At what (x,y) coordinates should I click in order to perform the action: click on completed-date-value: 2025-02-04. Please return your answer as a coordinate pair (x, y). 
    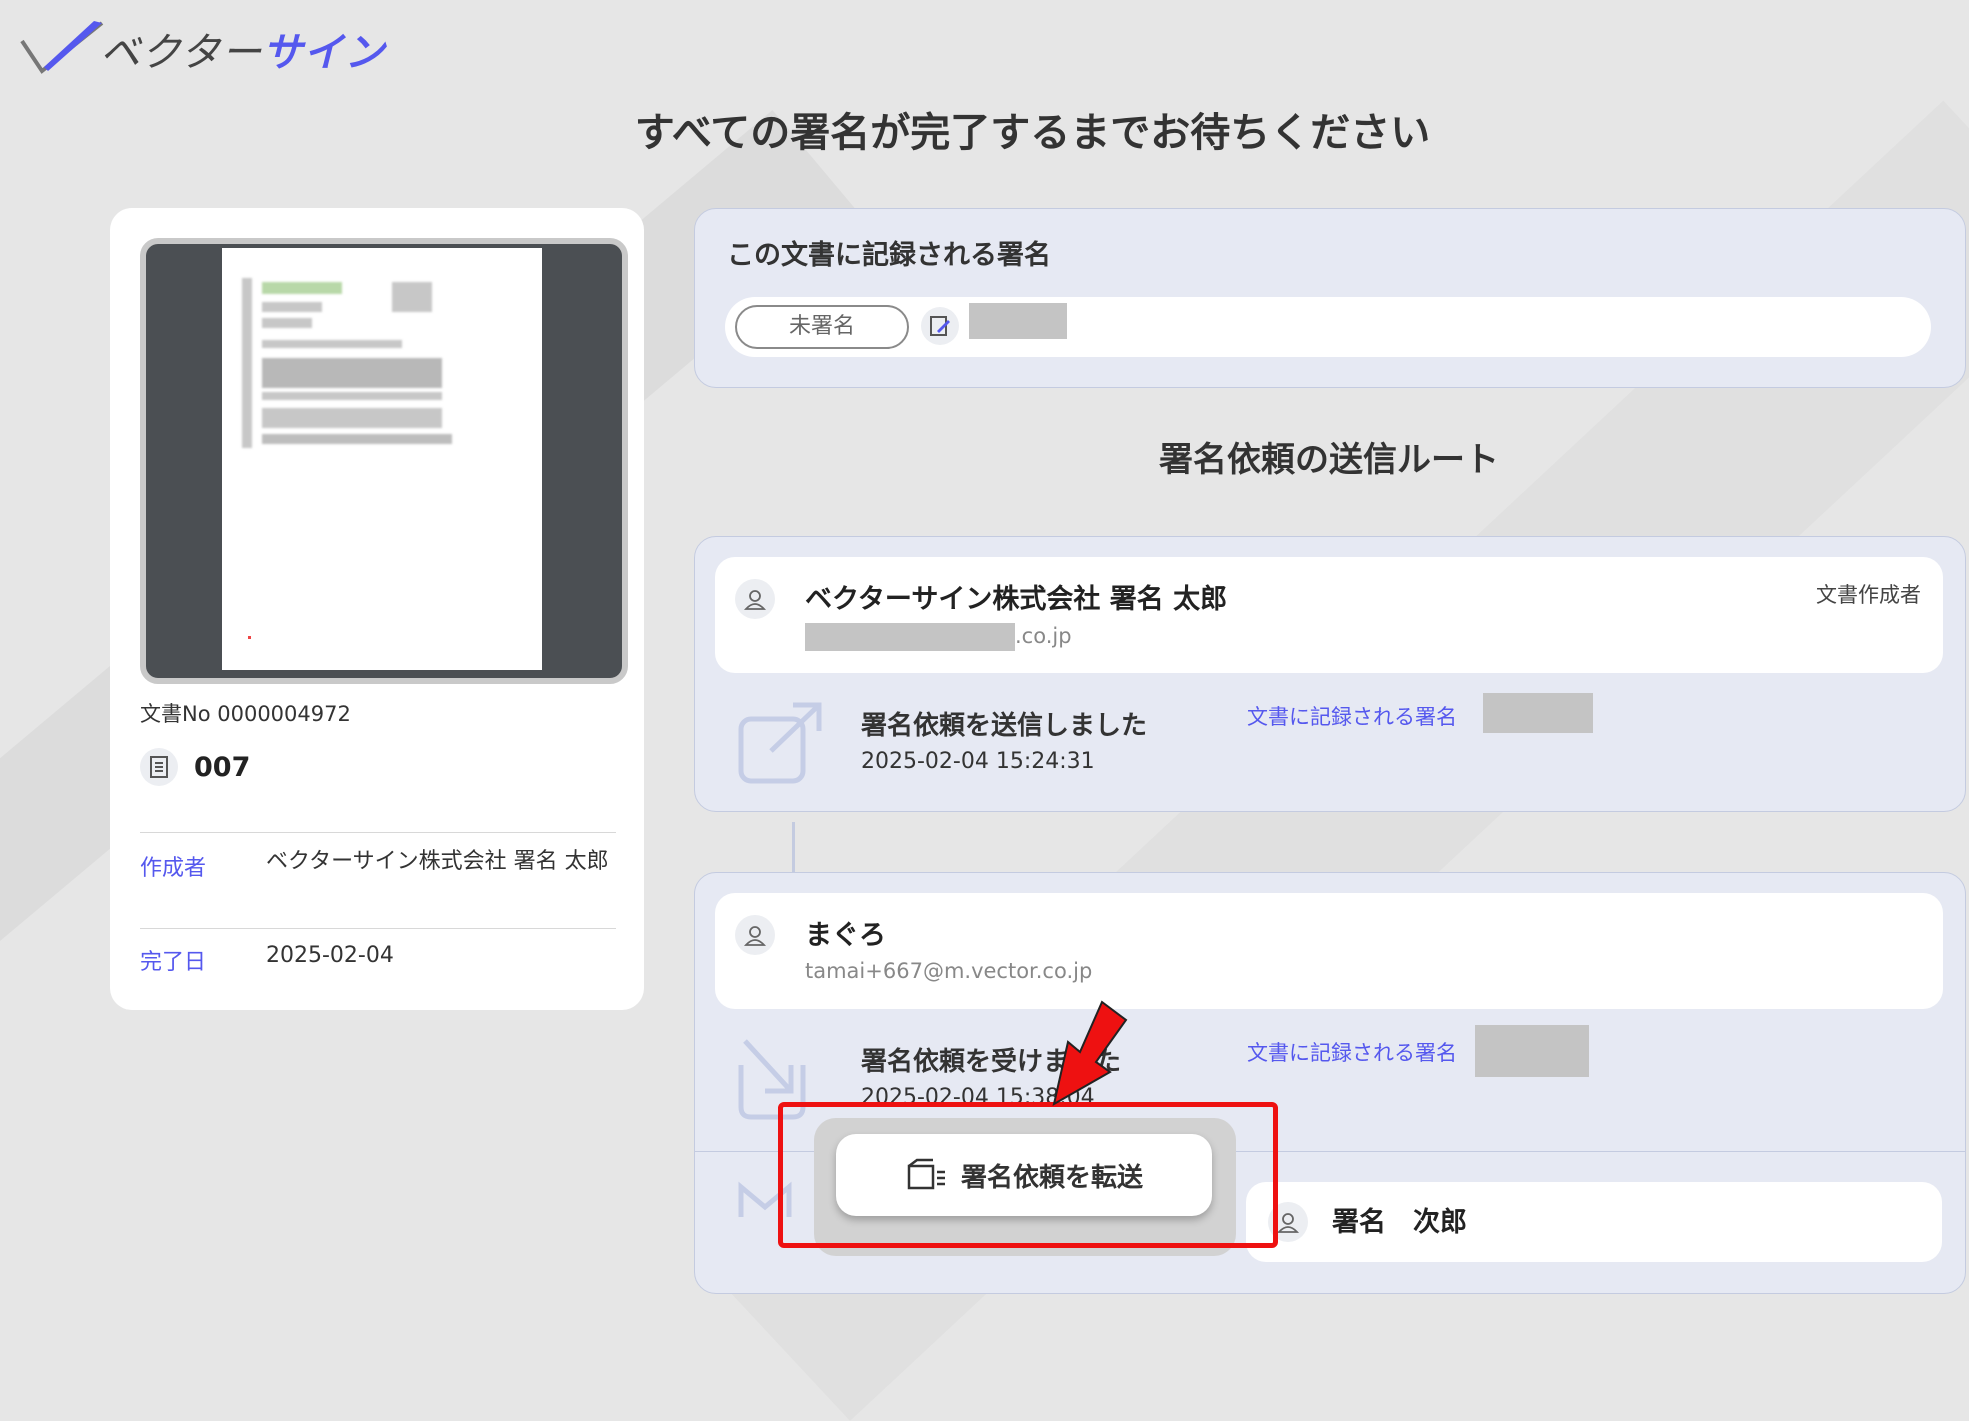
    Looking at the image, I should click on (330, 955).